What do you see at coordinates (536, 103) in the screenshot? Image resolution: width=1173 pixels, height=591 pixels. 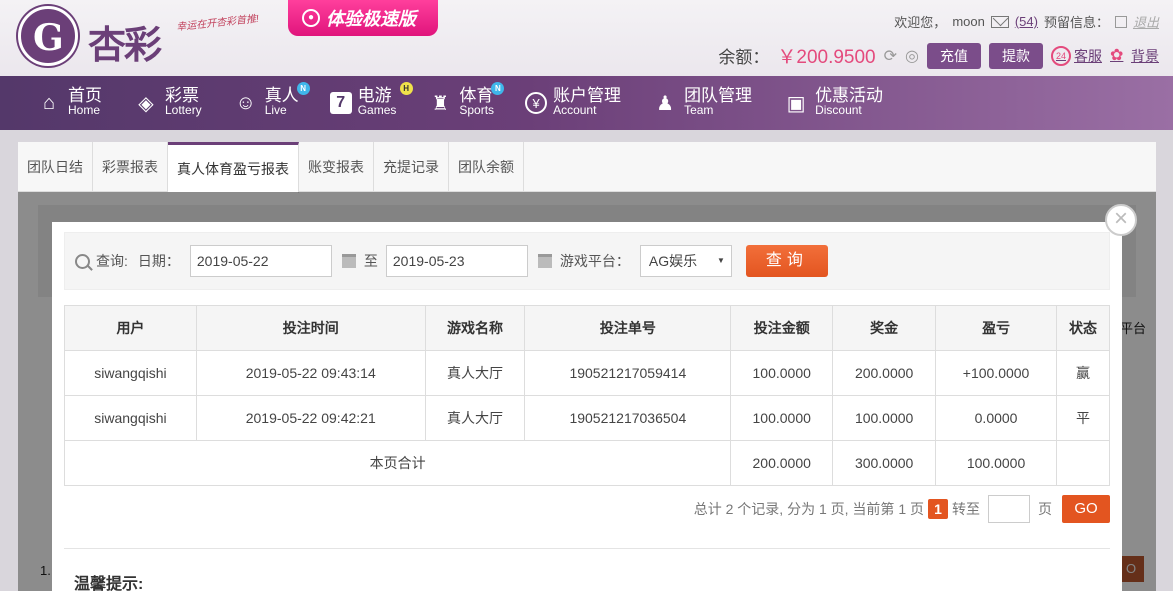 I see `yen-coin-icon: ¥` at bounding box center [536, 103].